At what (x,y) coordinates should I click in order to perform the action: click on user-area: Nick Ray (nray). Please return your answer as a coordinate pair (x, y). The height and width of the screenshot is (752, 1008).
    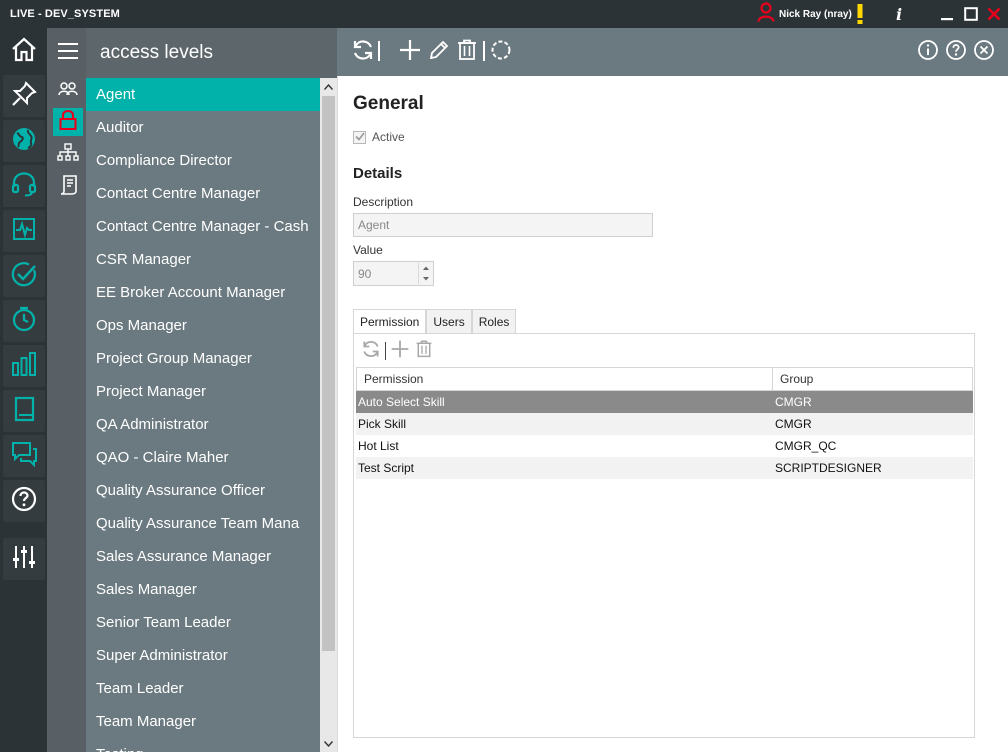
    Looking at the image, I should click on (804, 13).